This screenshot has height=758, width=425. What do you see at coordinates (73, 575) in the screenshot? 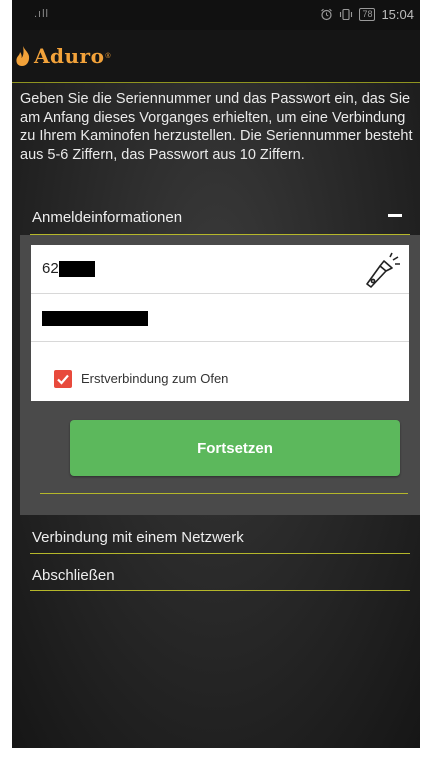
I see `section-finish-title: Abschließen` at bounding box center [73, 575].